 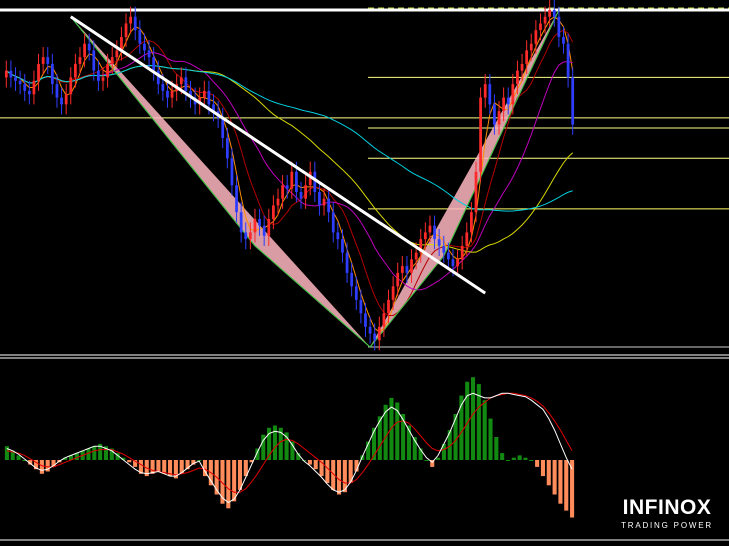 What do you see at coordinates (667, 525) in the screenshot?
I see `brand-tagline: TRADING POWER` at bounding box center [667, 525].